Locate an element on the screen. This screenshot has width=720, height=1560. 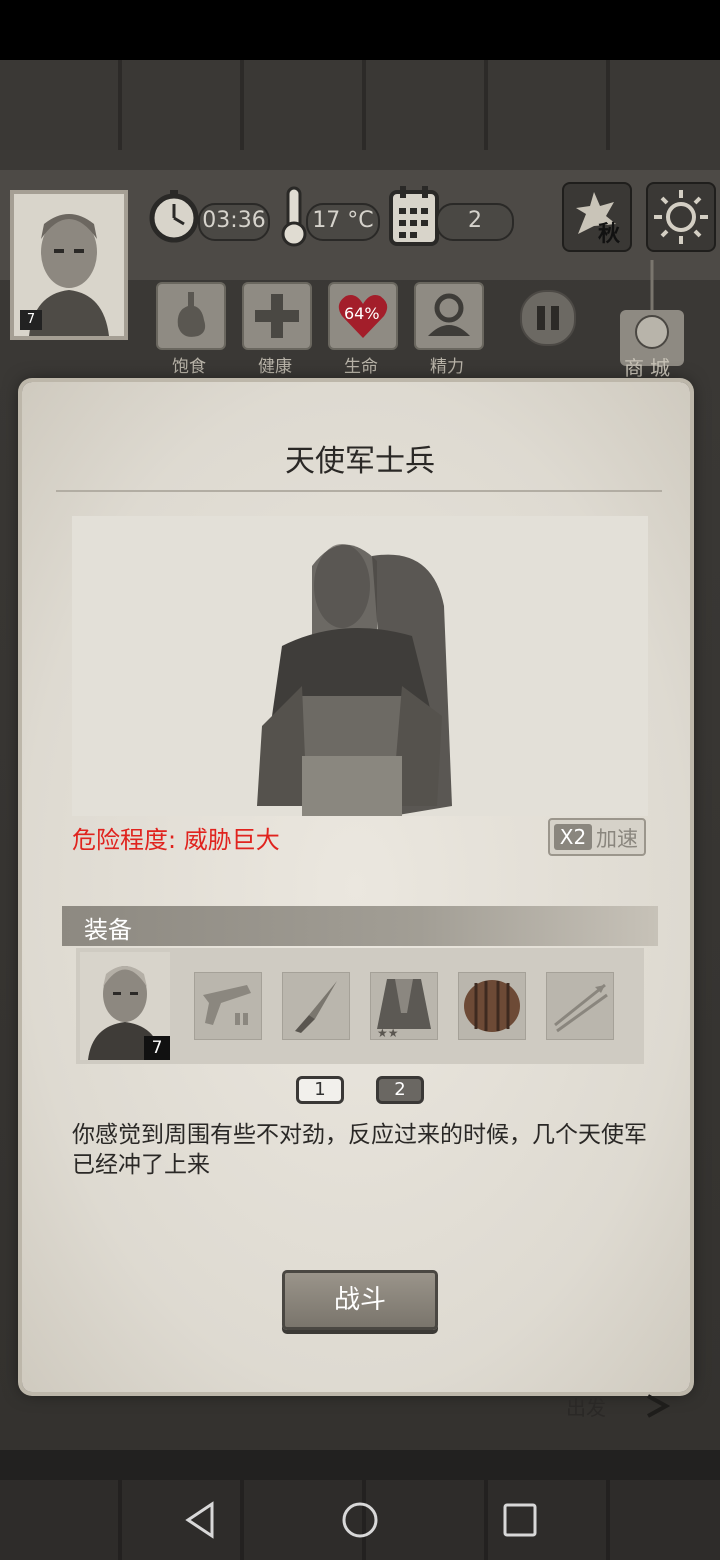
page-button-2: 2 is located at coordinates (400, 1090).